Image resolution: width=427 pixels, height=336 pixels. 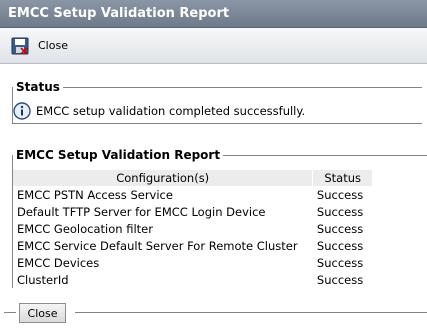 What do you see at coordinates (38, 87) in the screenshot?
I see `status-legend: Status` at bounding box center [38, 87].